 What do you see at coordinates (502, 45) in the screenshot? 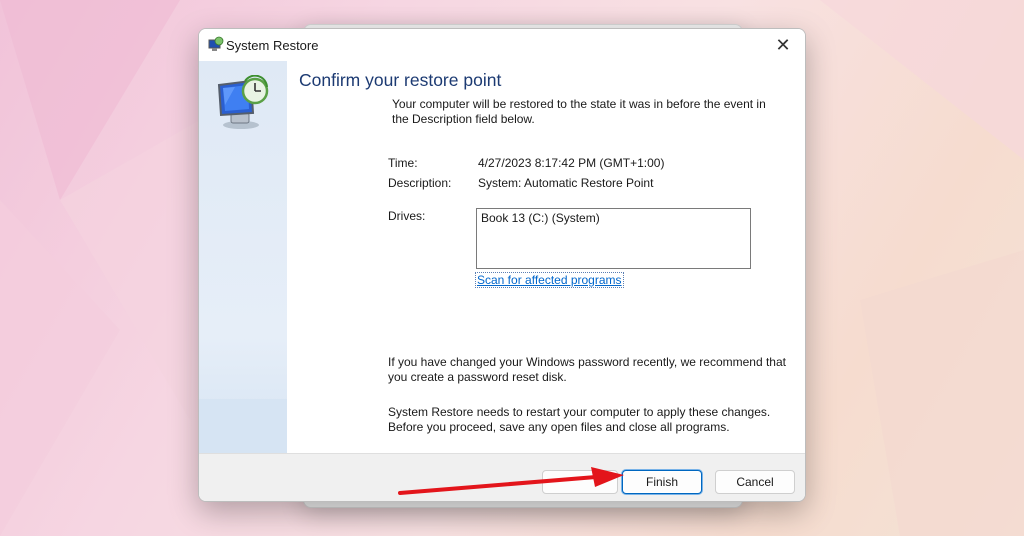
I see `title-bar: System Restore ✕` at bounding box center [502, 45].